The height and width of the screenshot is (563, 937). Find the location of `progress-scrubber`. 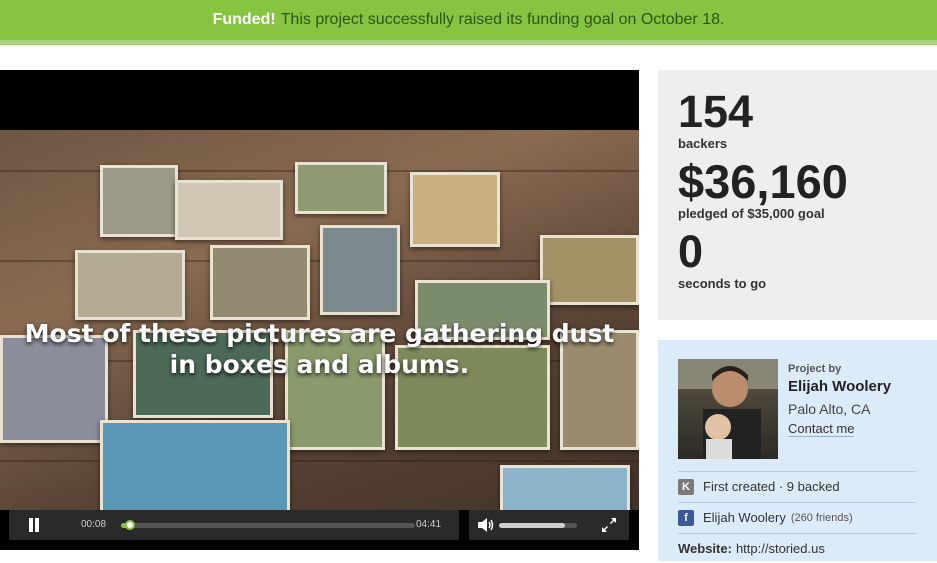

progress-scrubber is located at coordinates (268, 525).